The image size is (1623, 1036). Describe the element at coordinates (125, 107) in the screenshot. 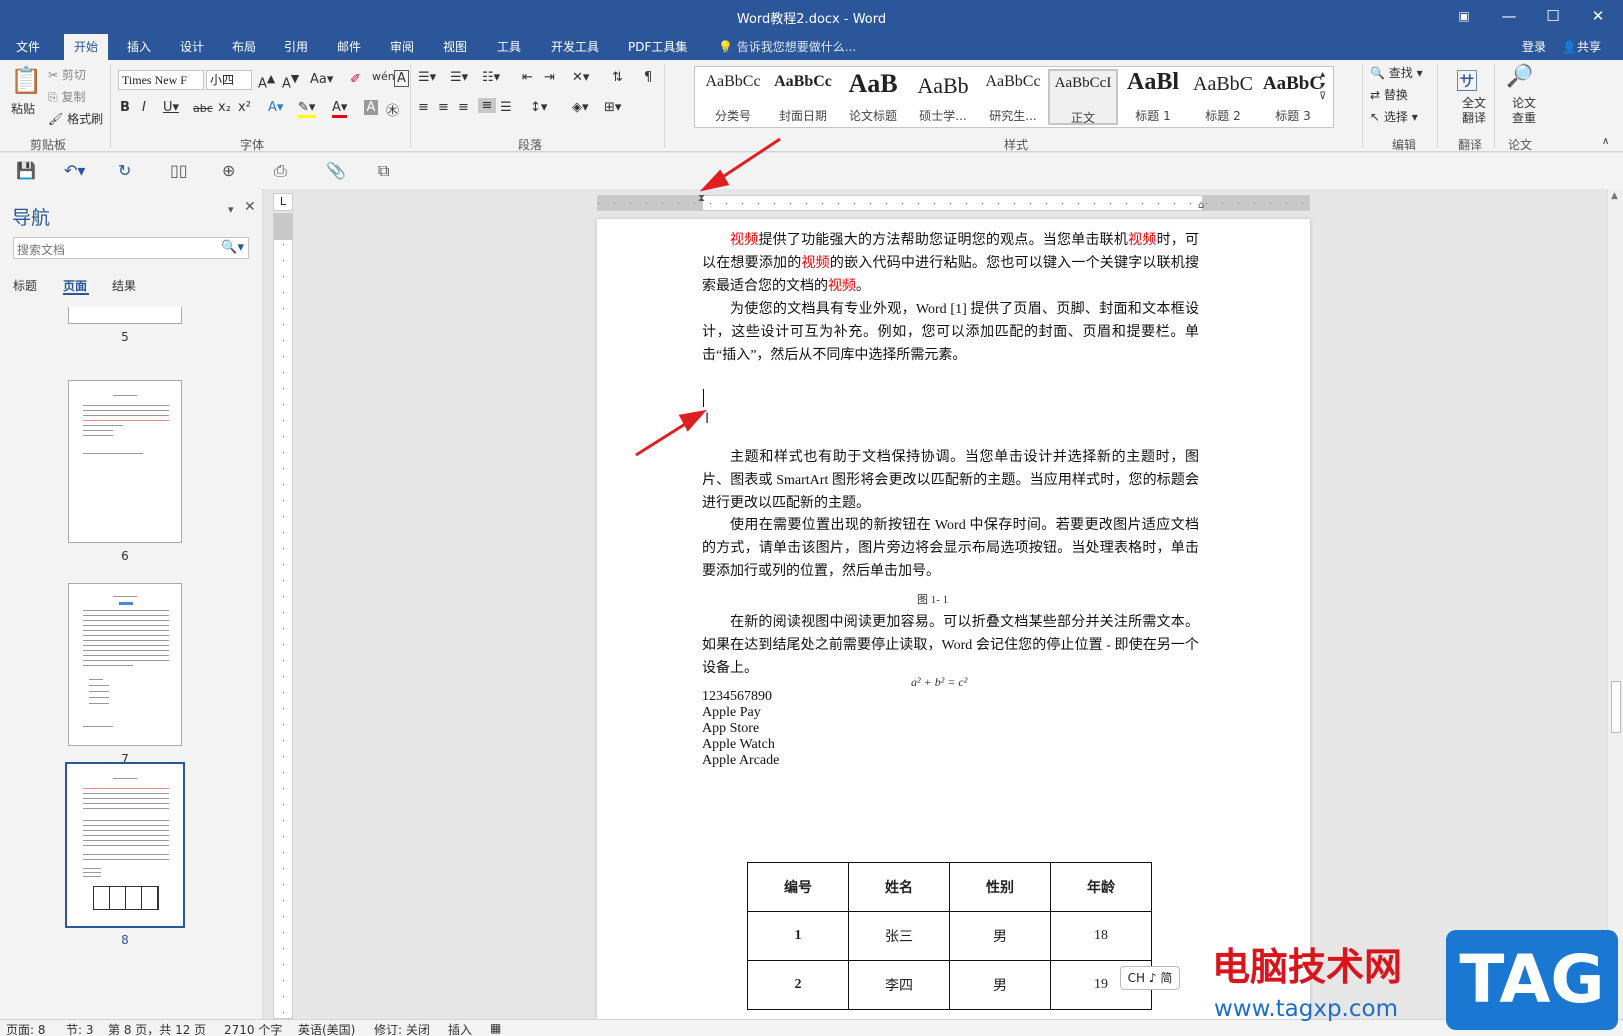

I see `bold-icon: B` at that location.